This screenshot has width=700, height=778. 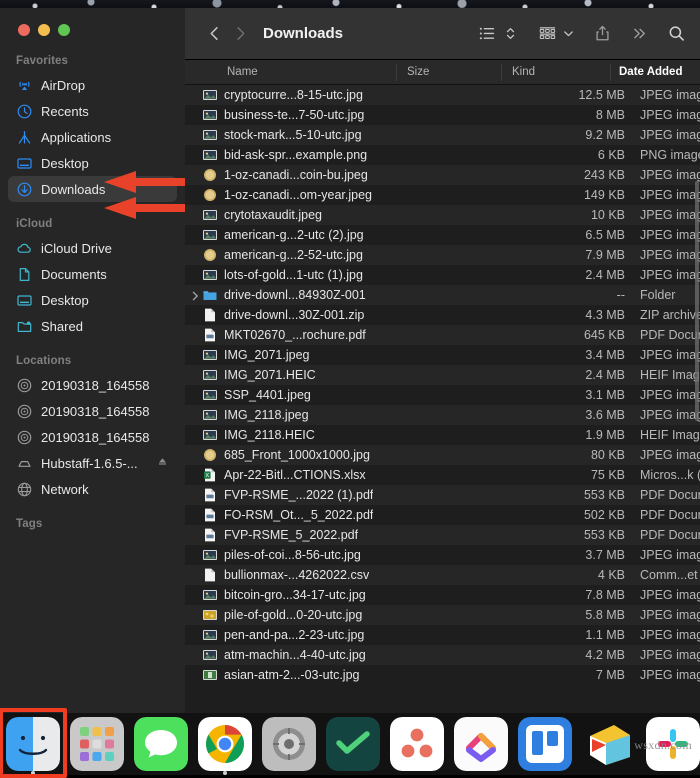 I want to click on file-name-cell: IMG_2071.HEIC, so click(x=259, y=375).